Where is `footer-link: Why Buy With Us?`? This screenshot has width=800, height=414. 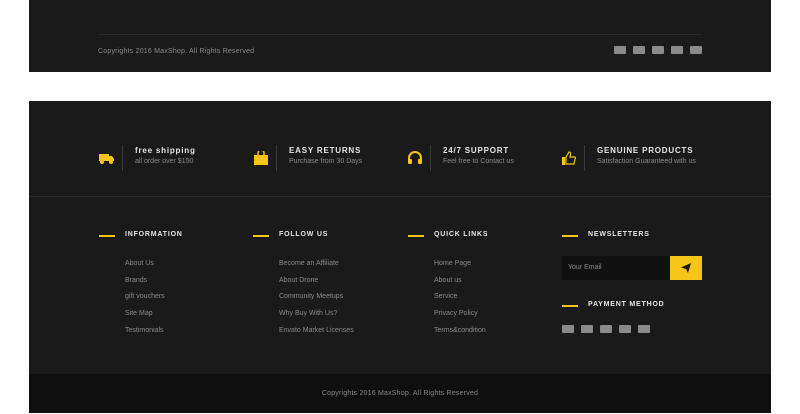
footer-link: Why Buy With Us? is located at coordinates (316, 318).